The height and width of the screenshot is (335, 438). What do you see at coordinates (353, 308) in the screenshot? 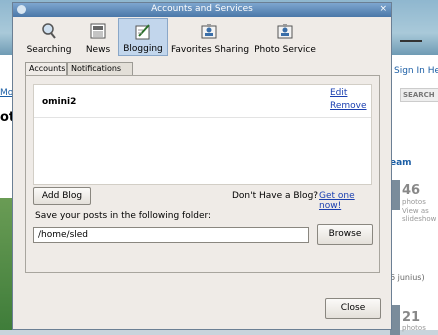
I see `close-button: Close` at bounding box center [353, 308].